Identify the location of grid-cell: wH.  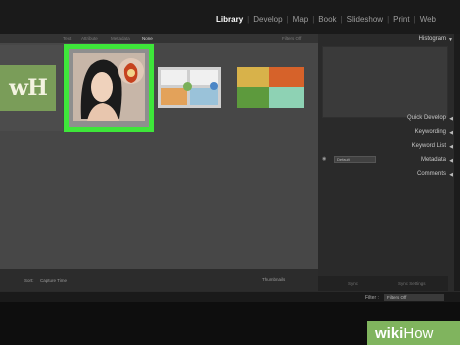
(31, 88).